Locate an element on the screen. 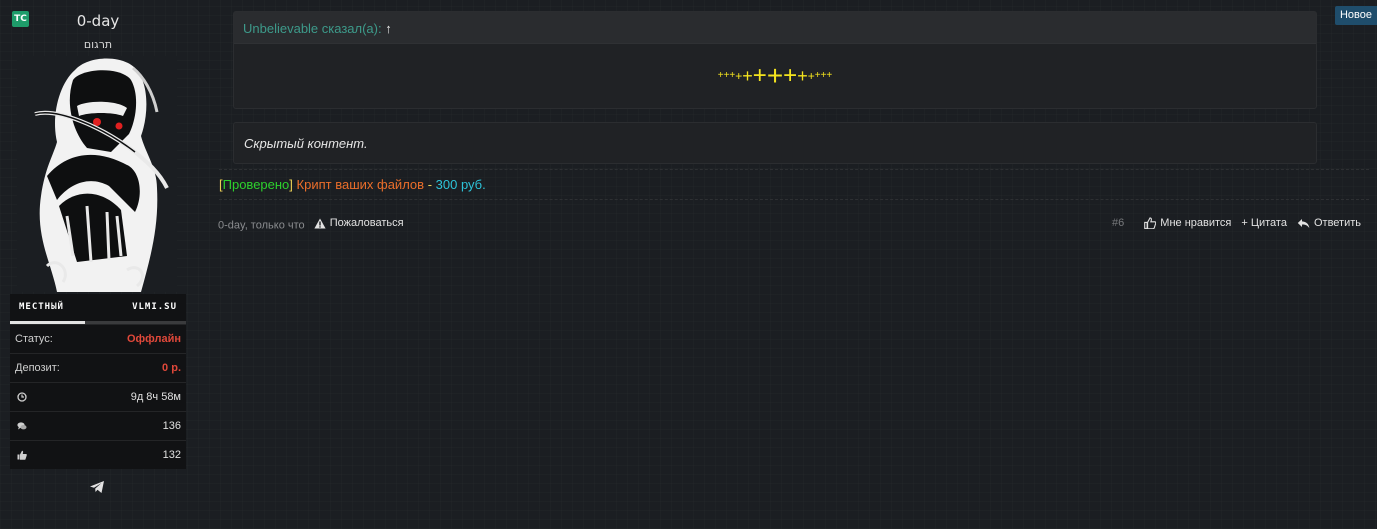 The height and width of the screenshot is (529, 1377). post-meta: 0-day, только что is located at coordinates (261, 226).